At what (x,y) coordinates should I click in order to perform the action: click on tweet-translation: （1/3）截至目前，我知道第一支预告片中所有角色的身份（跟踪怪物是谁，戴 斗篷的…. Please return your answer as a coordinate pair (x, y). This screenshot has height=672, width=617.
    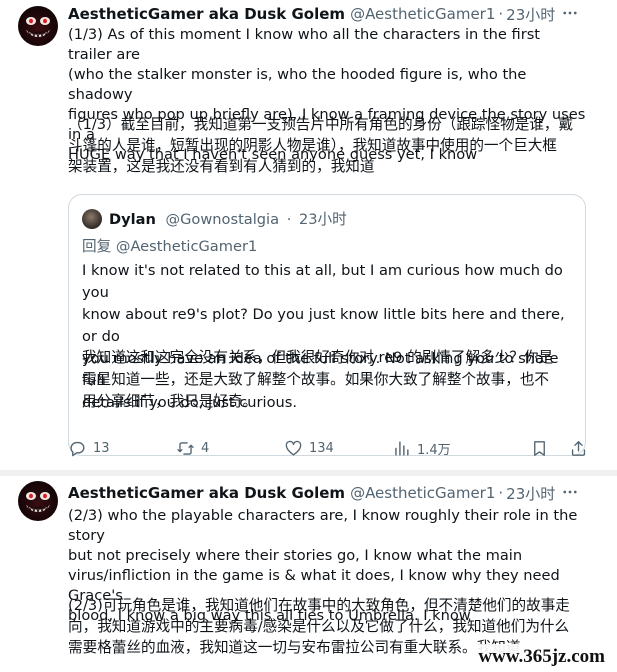
    Looking at the image, I should click on (321, 145).